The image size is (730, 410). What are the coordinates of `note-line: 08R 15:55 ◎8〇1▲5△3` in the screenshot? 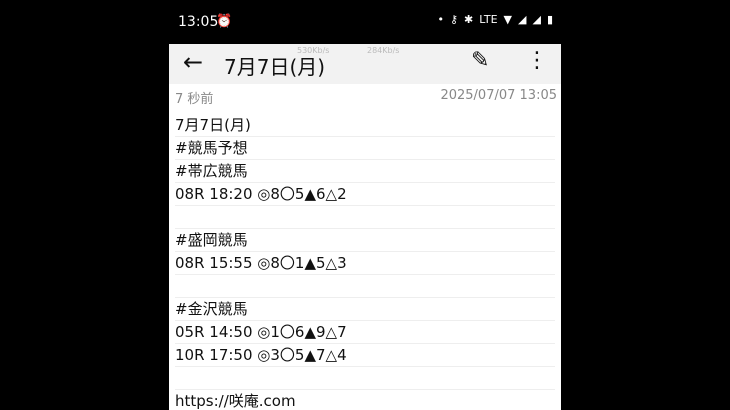 It's located at (365, 263).